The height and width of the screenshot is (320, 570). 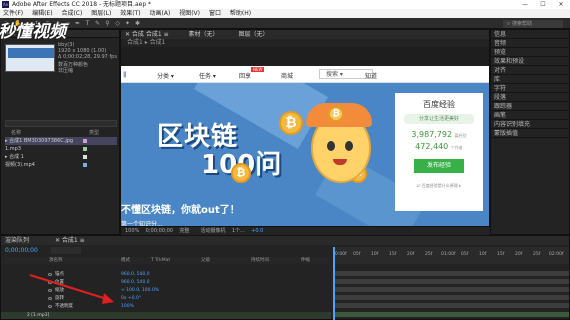 What do you see at coordinates (77, 23) in the screenshot?
I see `pen-tool-icon: ✒` at bounding box center [77, 23].